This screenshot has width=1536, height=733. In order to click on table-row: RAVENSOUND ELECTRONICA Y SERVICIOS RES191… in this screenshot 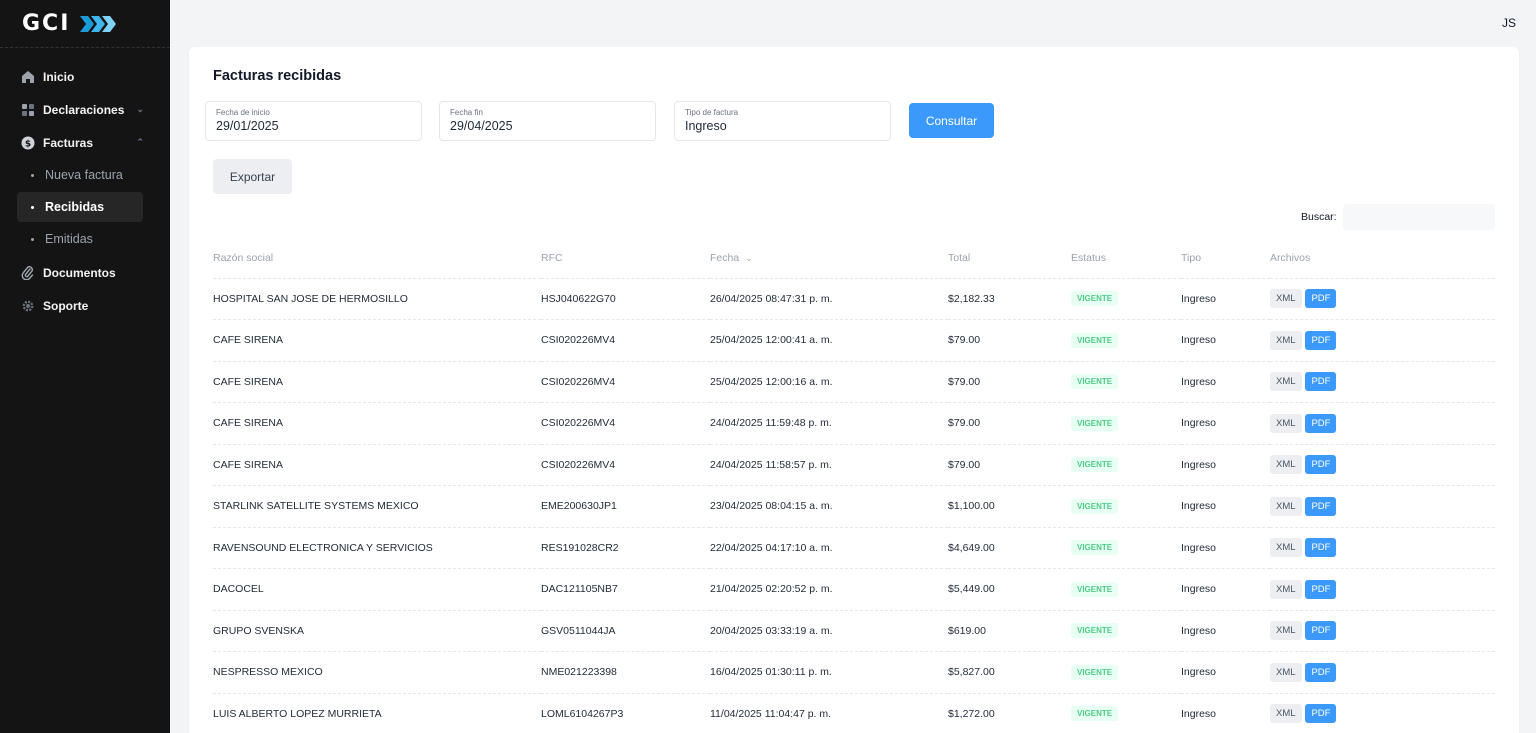, I will do `click(854, 548)`.